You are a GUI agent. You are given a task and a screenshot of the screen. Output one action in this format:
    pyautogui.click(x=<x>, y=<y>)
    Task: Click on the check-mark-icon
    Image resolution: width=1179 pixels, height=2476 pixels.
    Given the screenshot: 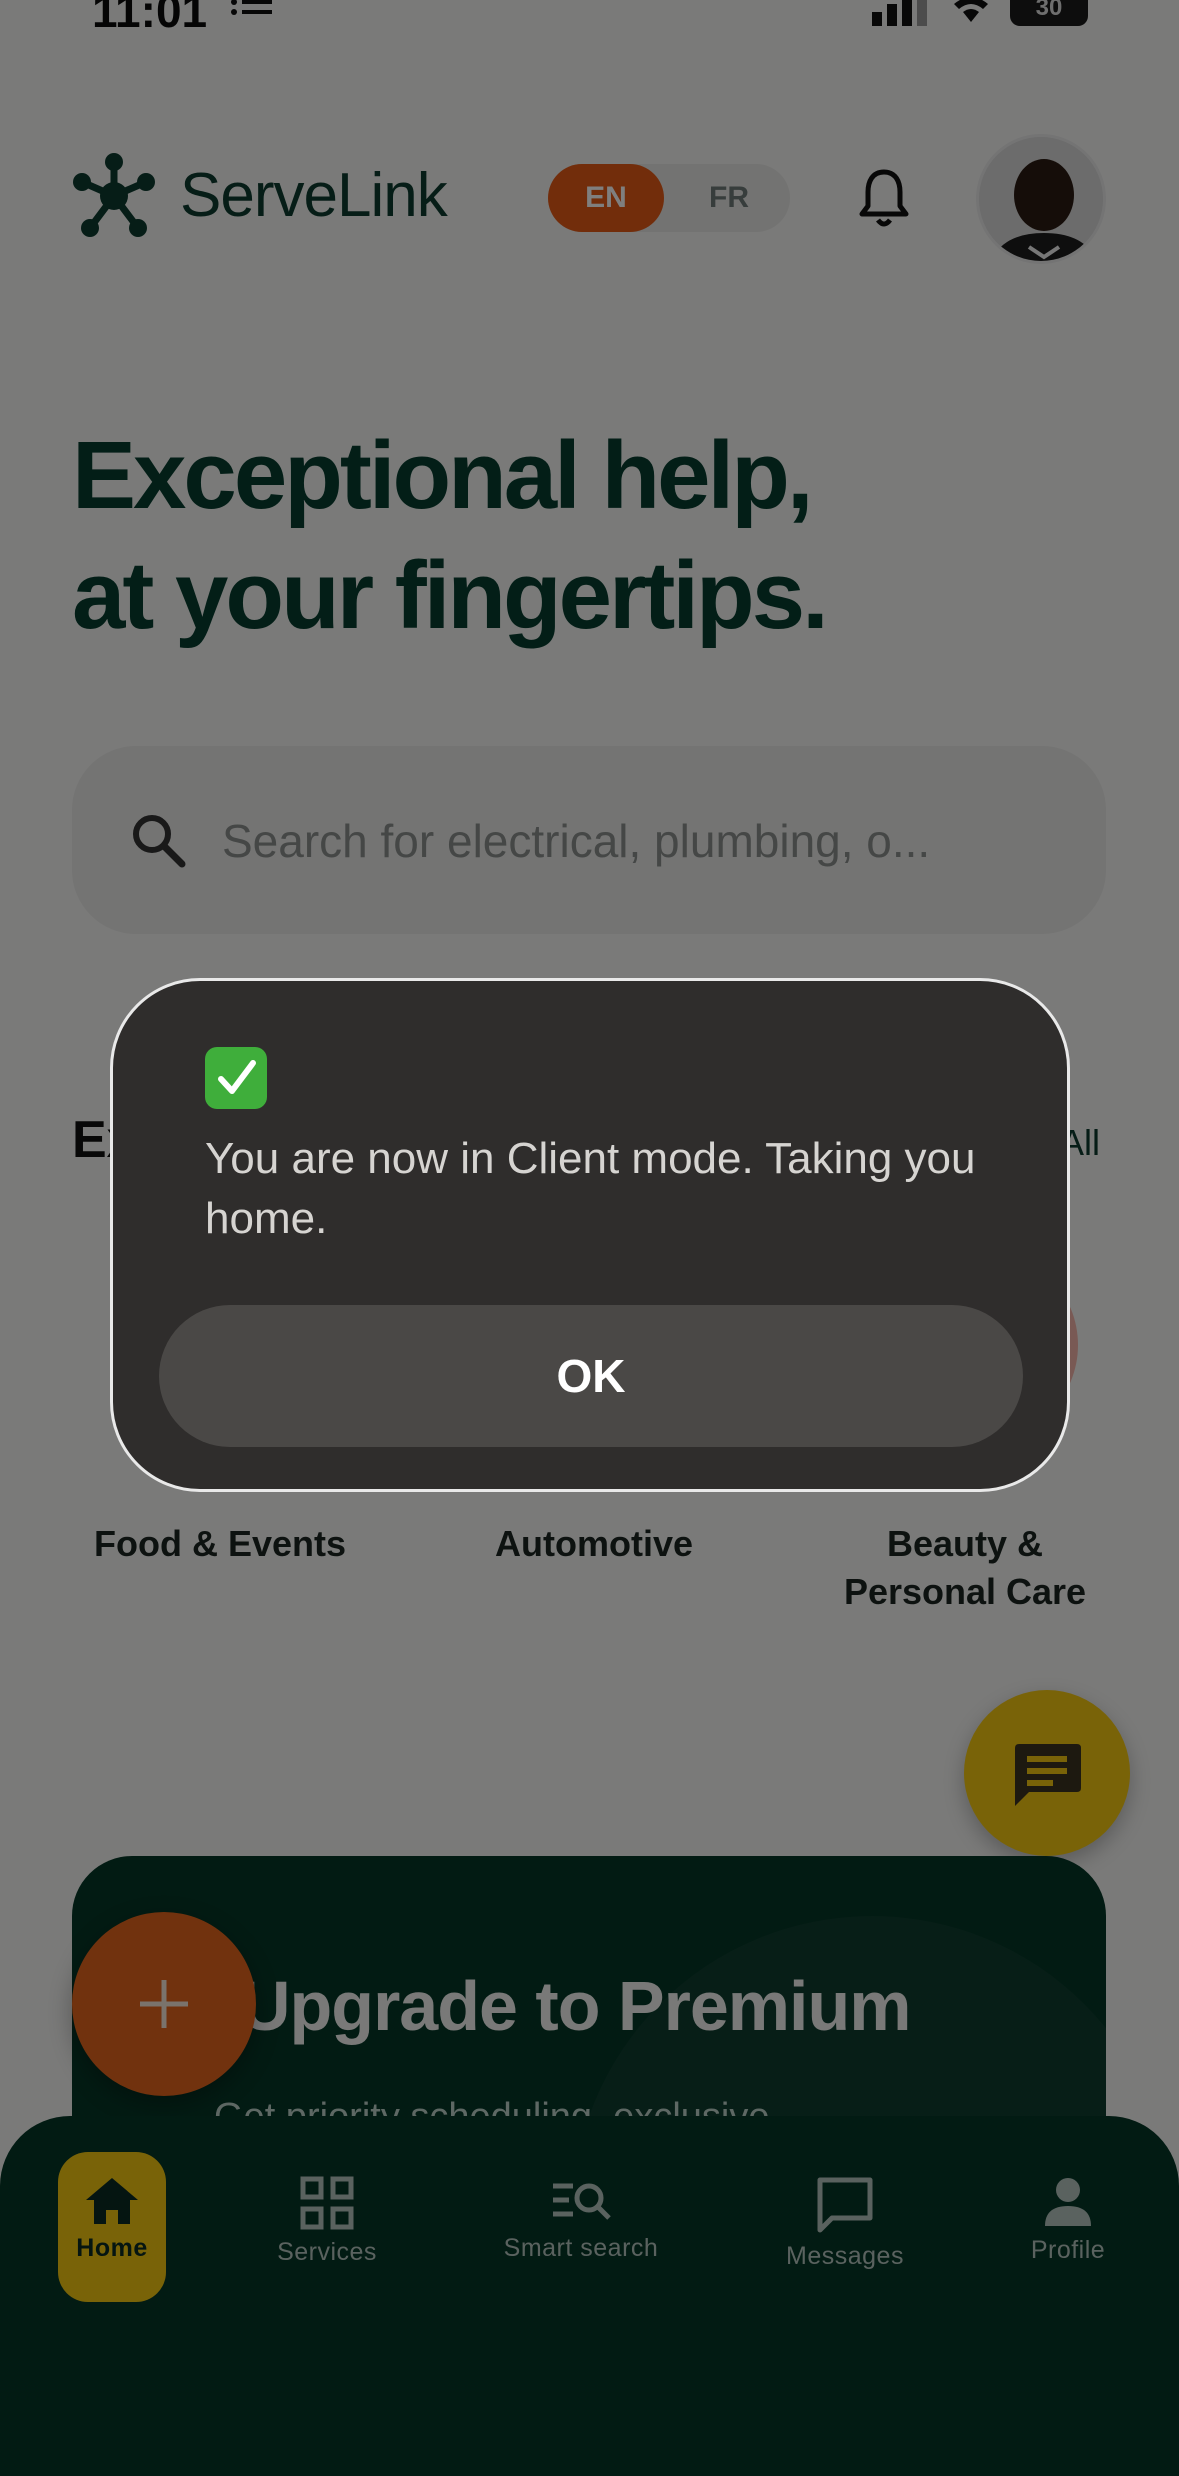 What is the action you would take?
    pyautogui.click(x=236, y=1078)
    